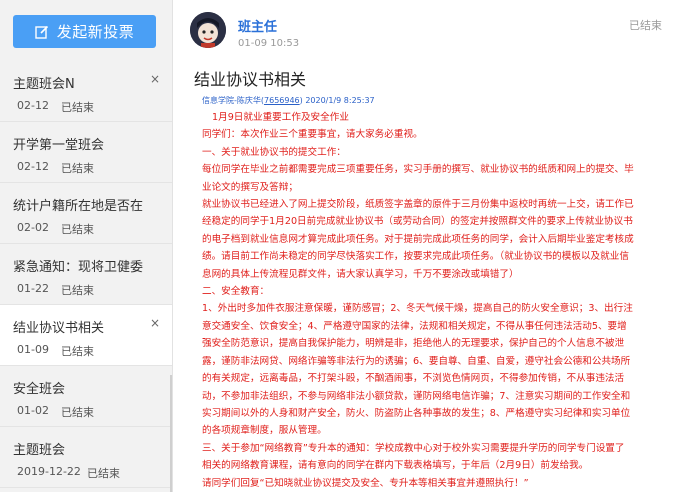 The height and width of the screenshot is (492, 692). Describe the element at coordinates (360, 274) in the screenshot. I see `message-line: 息网的具体上传流程见群文件，请大家认真学习，千万不要涂改或填错了）` at that location.